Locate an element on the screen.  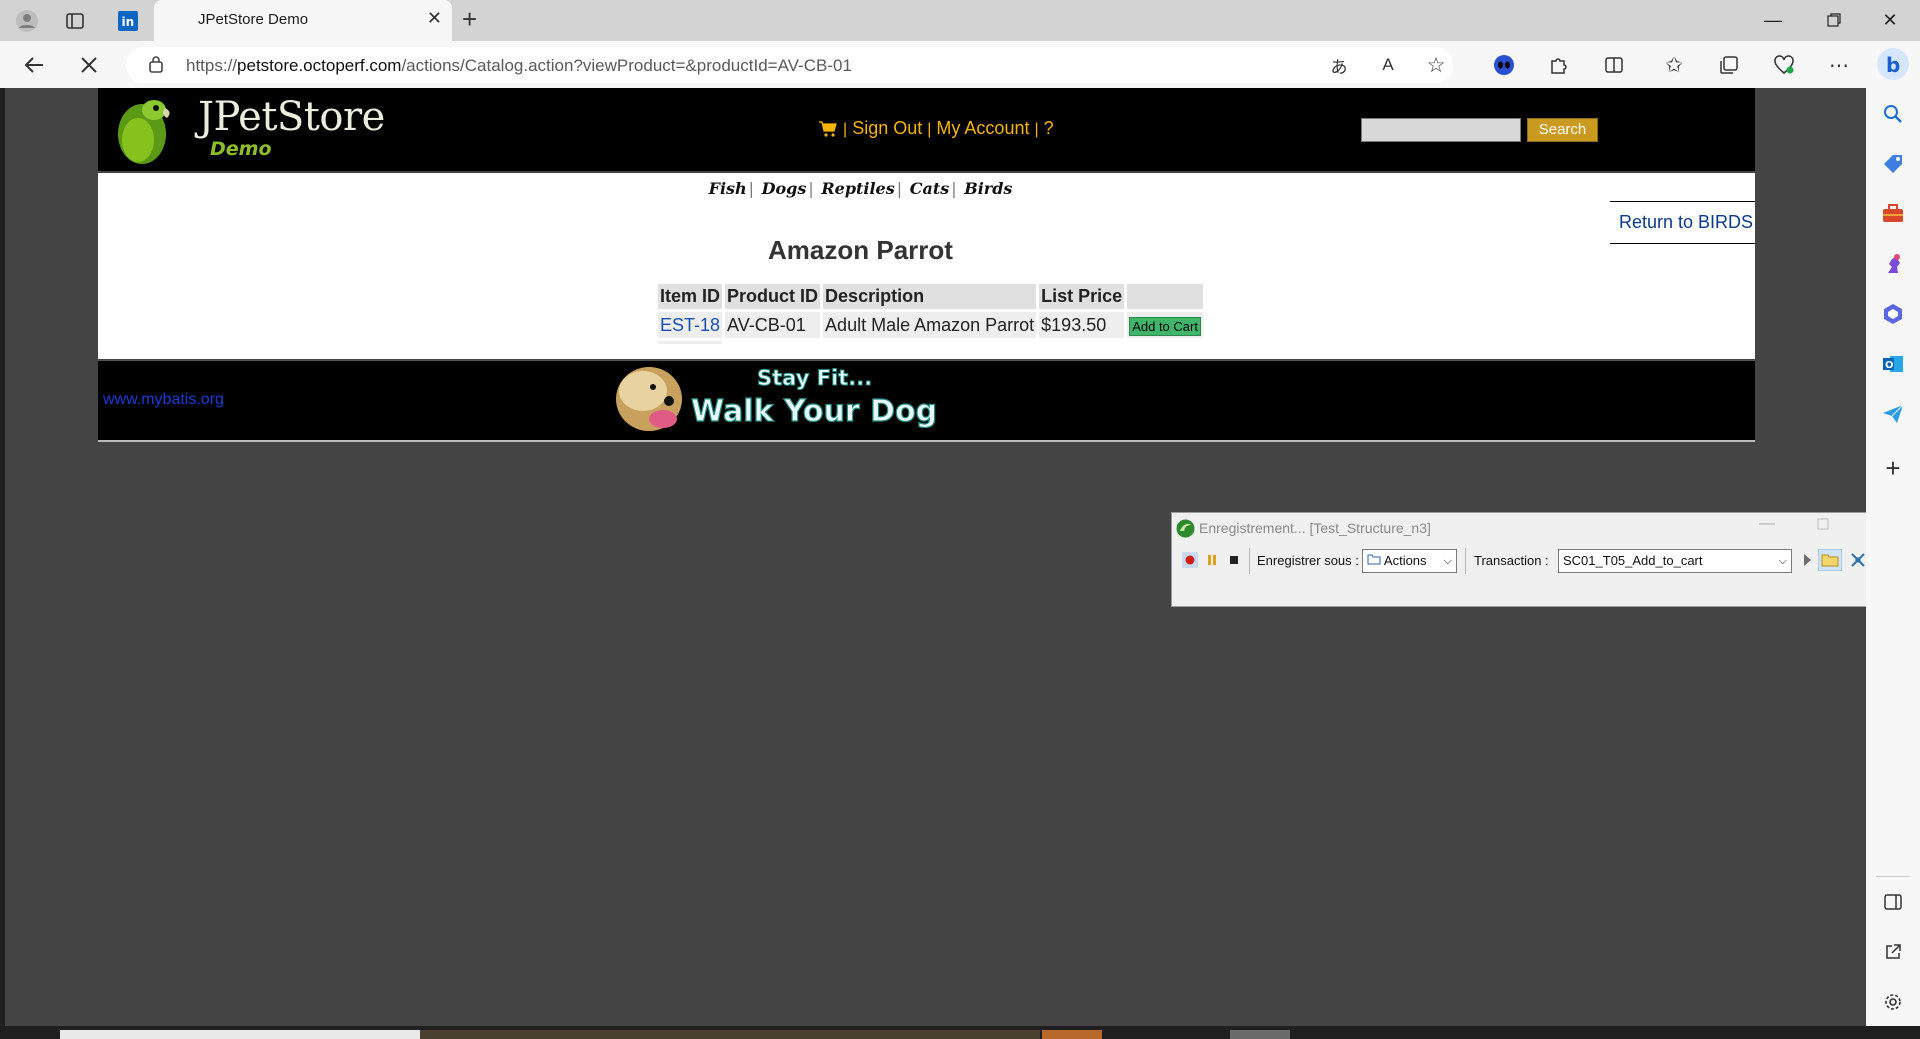
product-title: Amazon Parrot is located at coordinates (860, 250).